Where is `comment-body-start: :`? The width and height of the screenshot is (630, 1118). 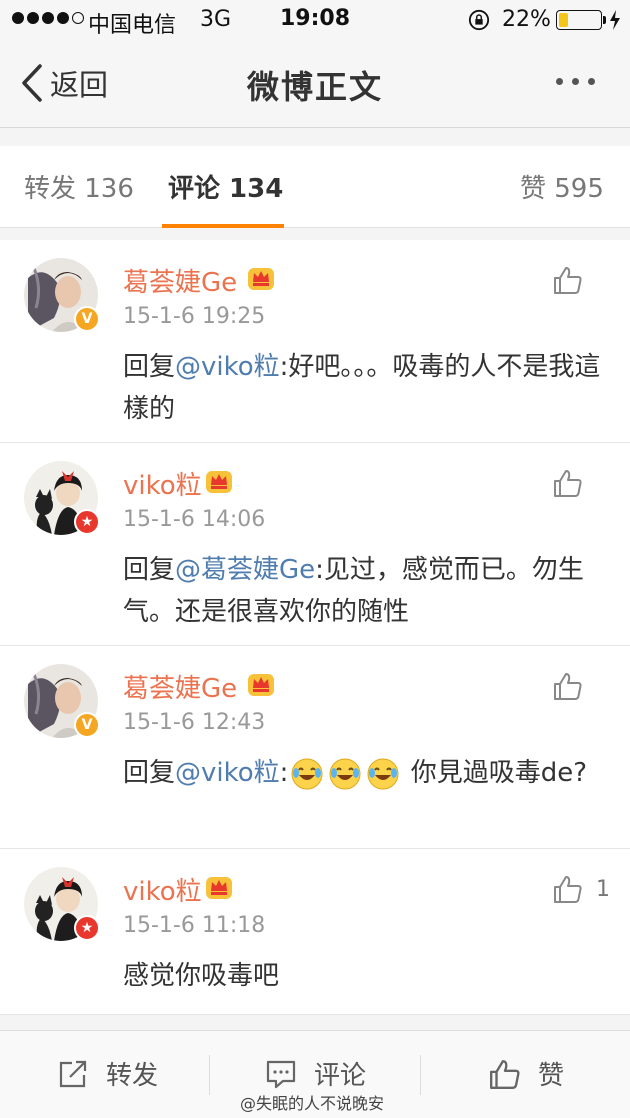
comment-body-start: : is located at coordinates (284, 773).